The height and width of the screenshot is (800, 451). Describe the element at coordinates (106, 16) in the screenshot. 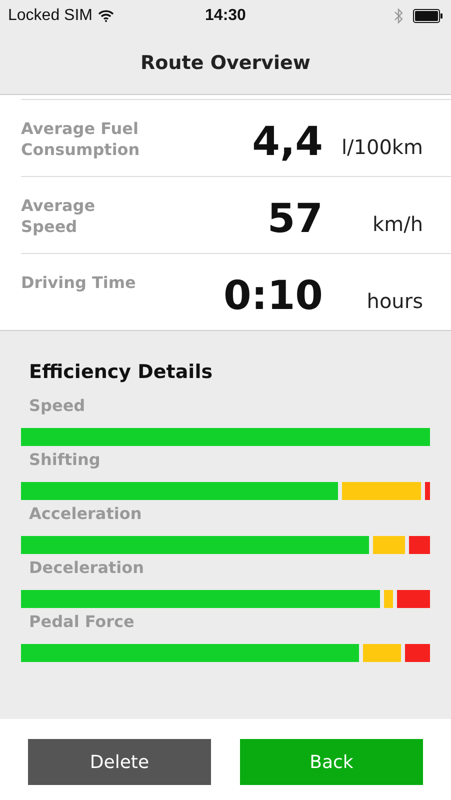

I see `wifi-icon` at that location.